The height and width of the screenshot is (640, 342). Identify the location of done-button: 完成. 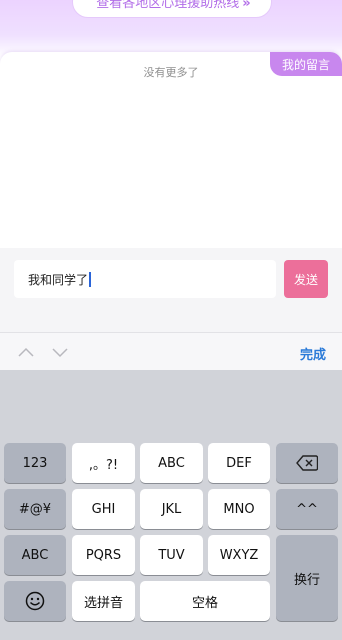
(313, 353).